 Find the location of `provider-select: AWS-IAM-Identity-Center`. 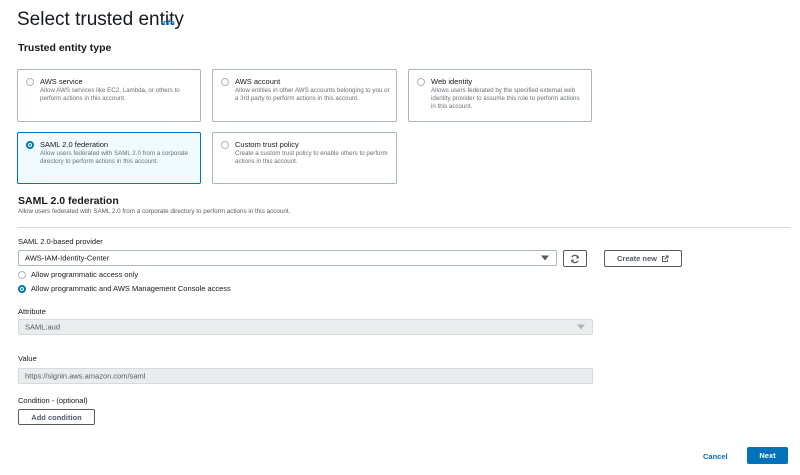

provider-select: AWS-IAM-Identity-Center is located at coordinates (287, 258).